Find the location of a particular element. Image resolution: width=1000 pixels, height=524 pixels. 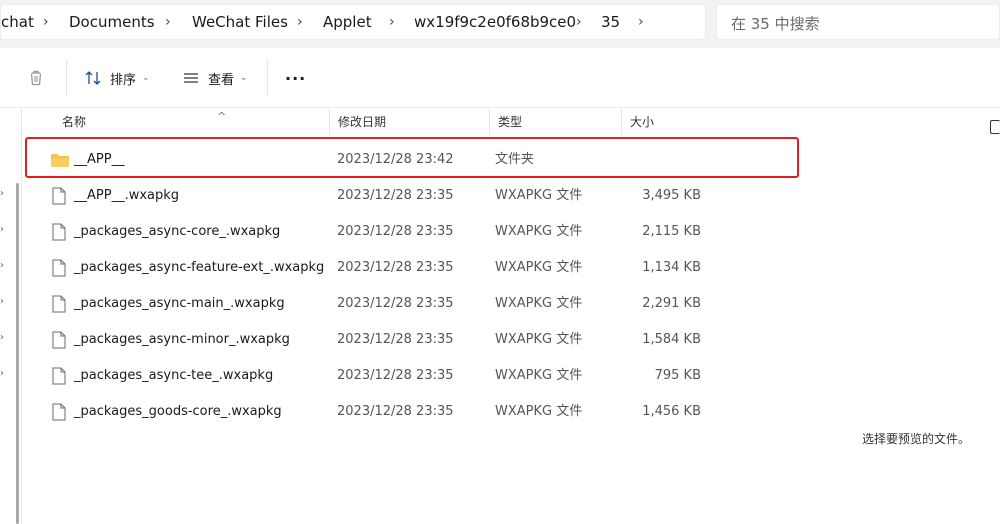

file-name: __APP__.wxapkg is located at coordinates (127, 195).